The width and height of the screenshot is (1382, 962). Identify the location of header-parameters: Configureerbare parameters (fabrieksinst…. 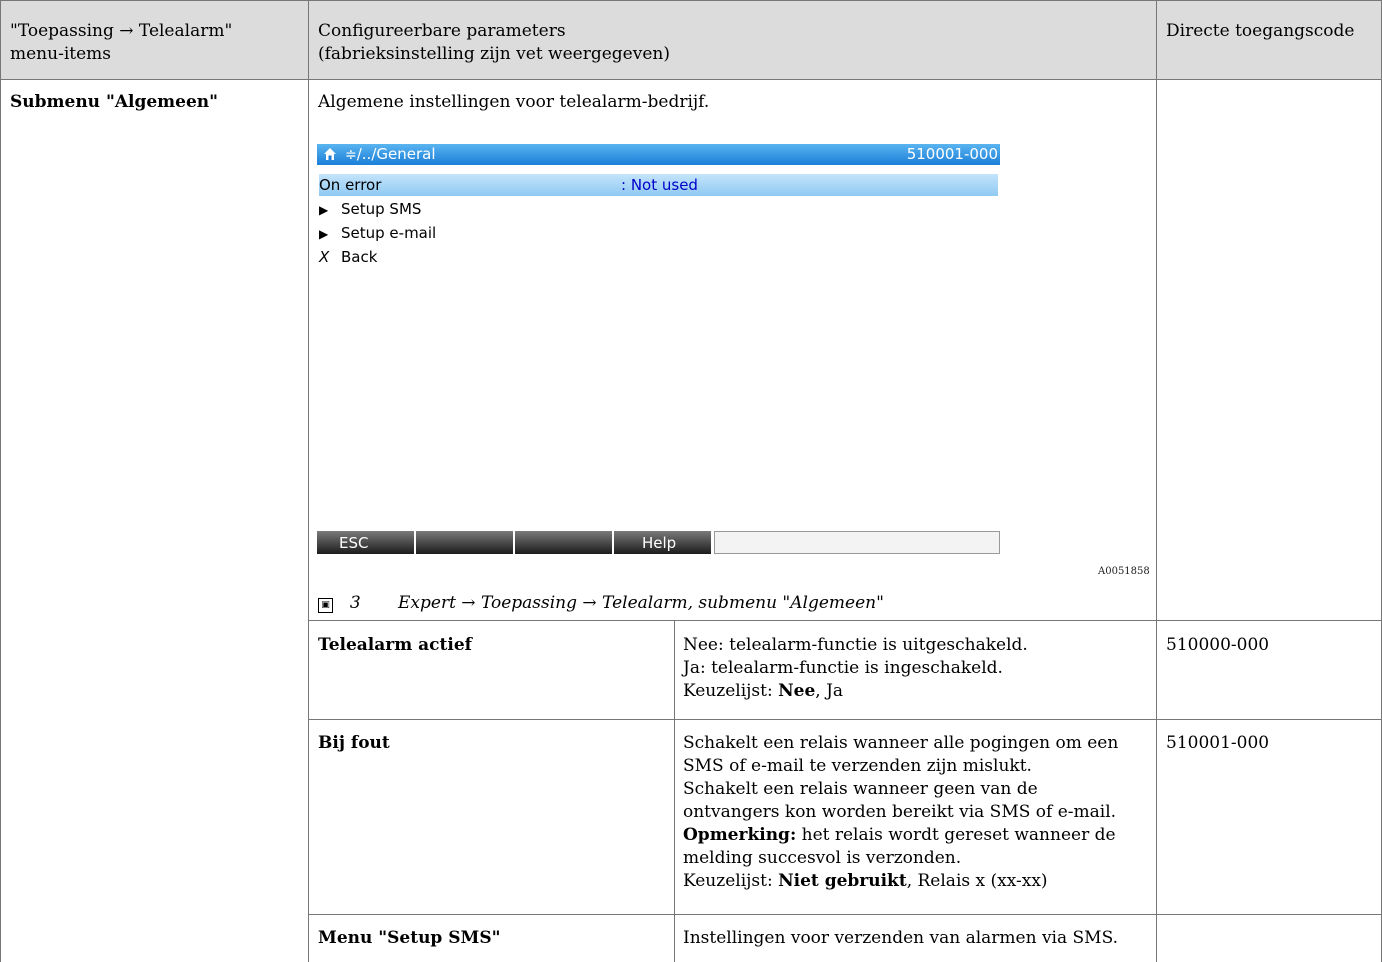
(494, 42).